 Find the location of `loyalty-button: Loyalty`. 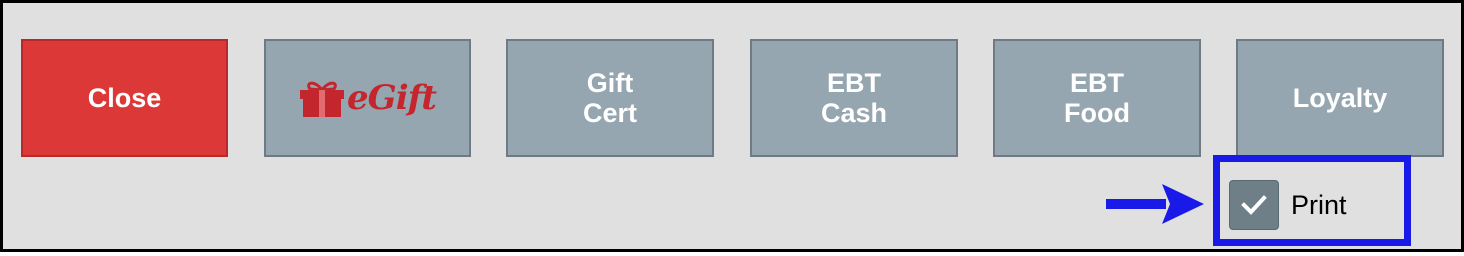

loyalty-button: Loyalty is located at coordinates (1340, 98).